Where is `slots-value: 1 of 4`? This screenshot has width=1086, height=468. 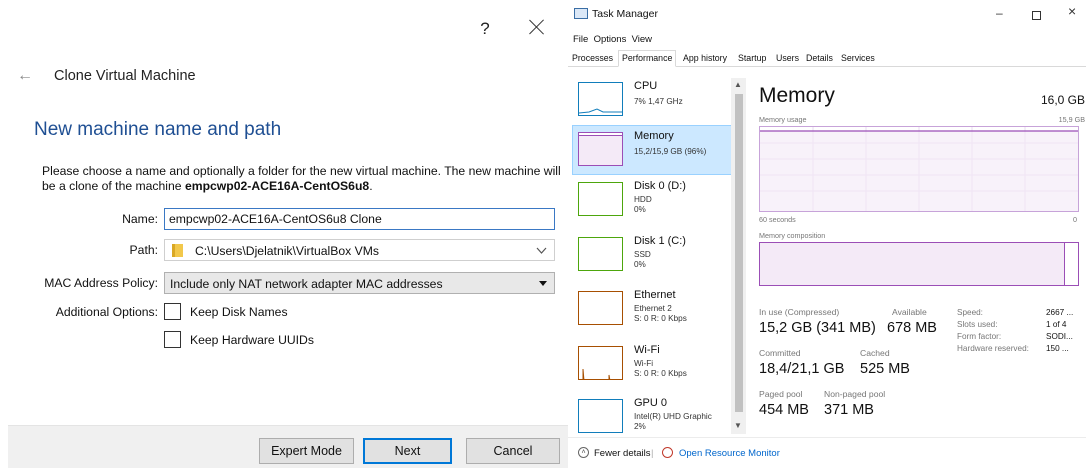
slots-value: 1 of 4 is located at coordinates (1056, 324).